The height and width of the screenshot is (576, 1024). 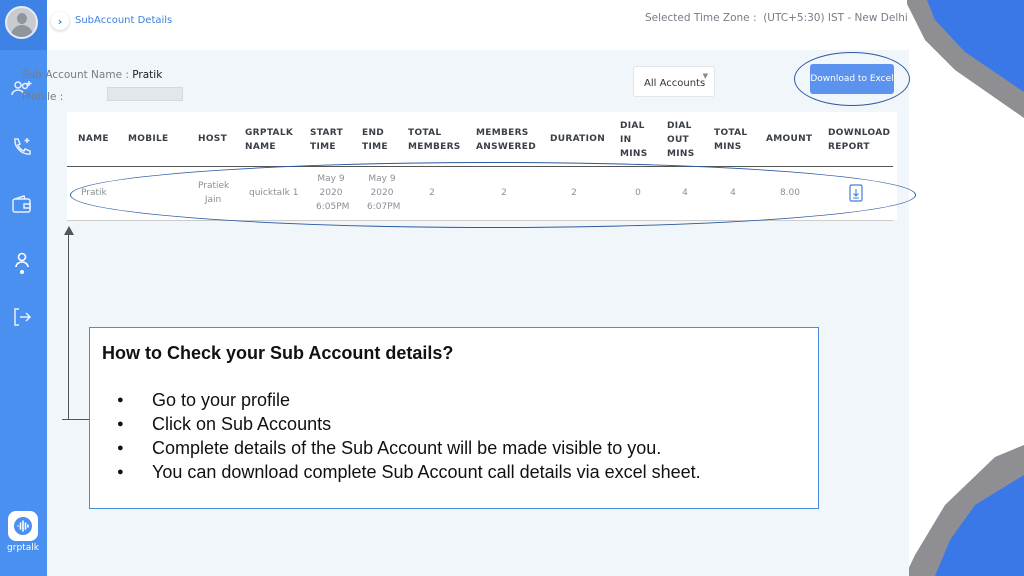 I want to click on brand-logo: grptalk, so click(x=23, y=532).